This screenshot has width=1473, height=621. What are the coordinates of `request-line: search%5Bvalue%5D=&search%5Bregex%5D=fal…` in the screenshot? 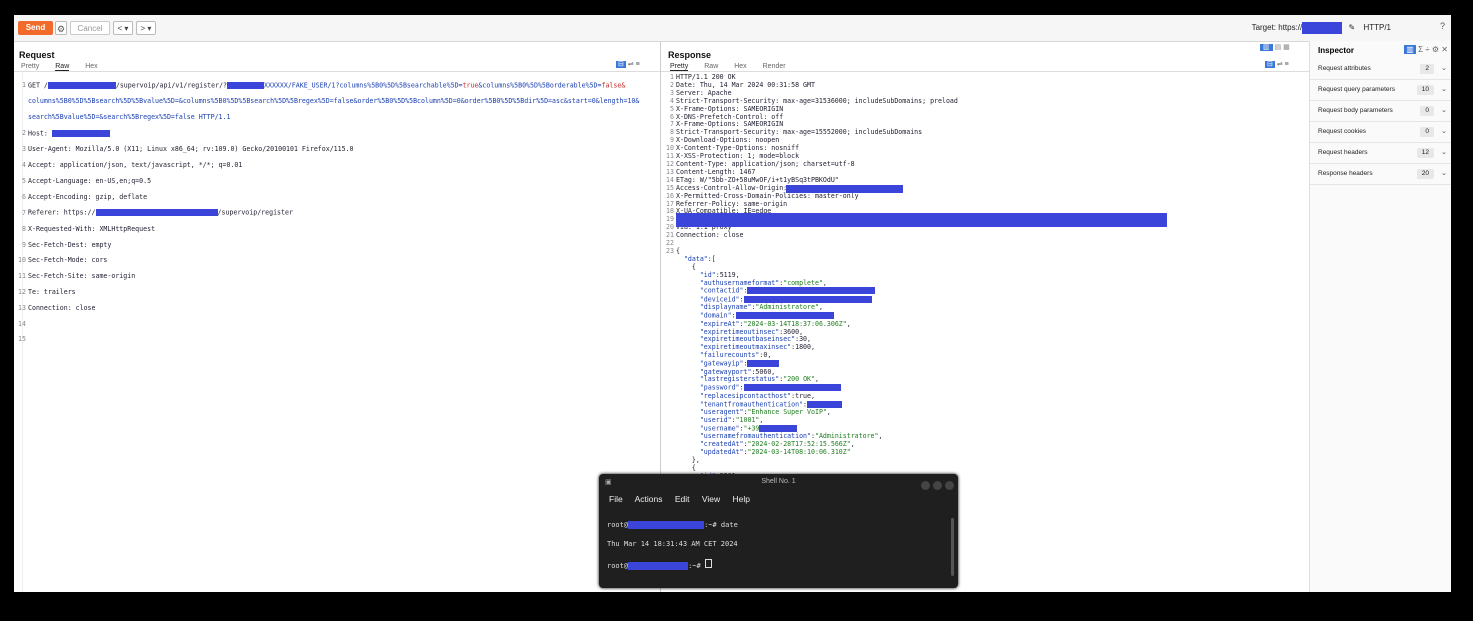 It's located at (129, 117).